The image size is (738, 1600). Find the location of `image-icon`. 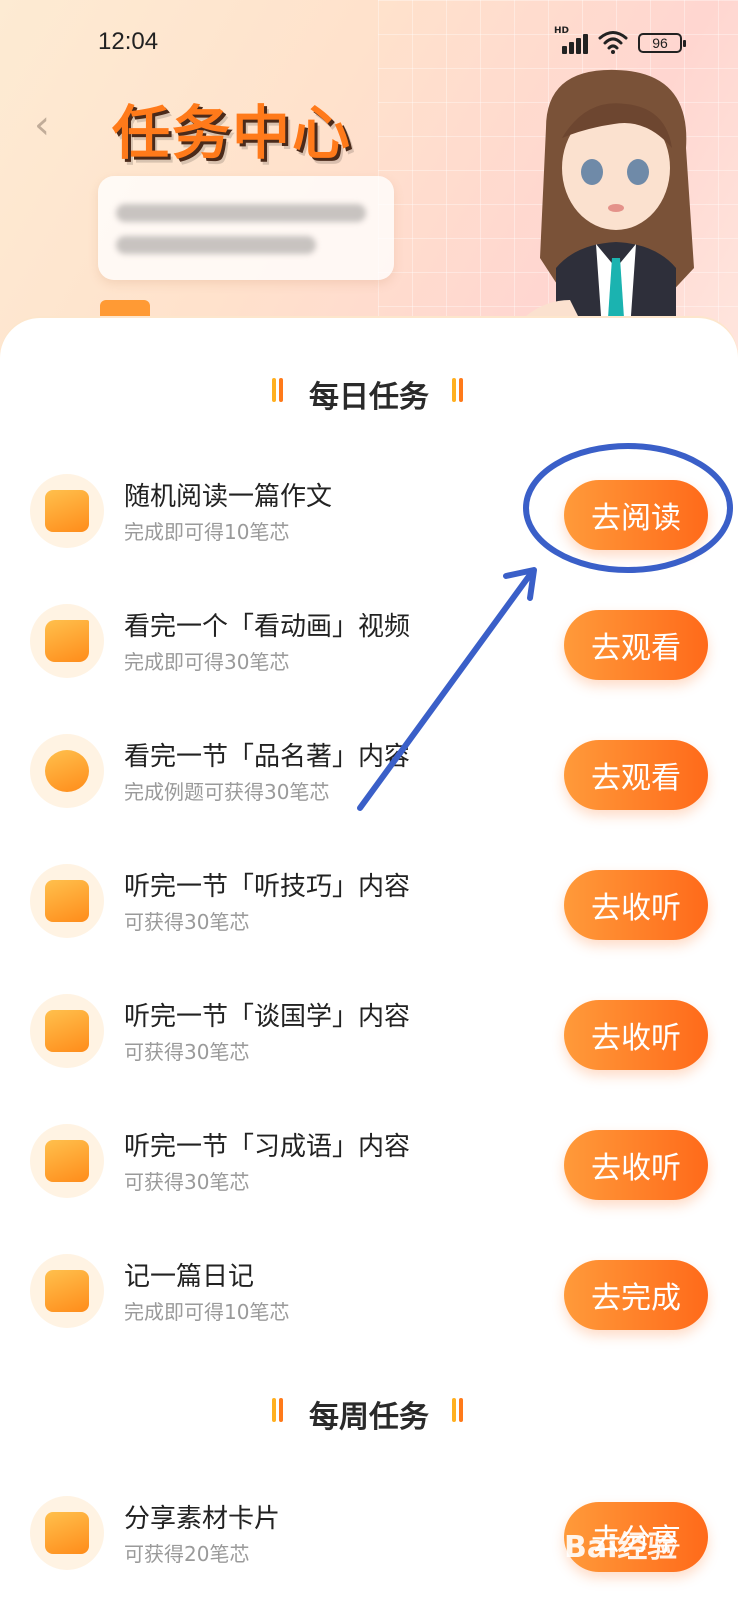

image-icon is located at coordinates (67, 1533).